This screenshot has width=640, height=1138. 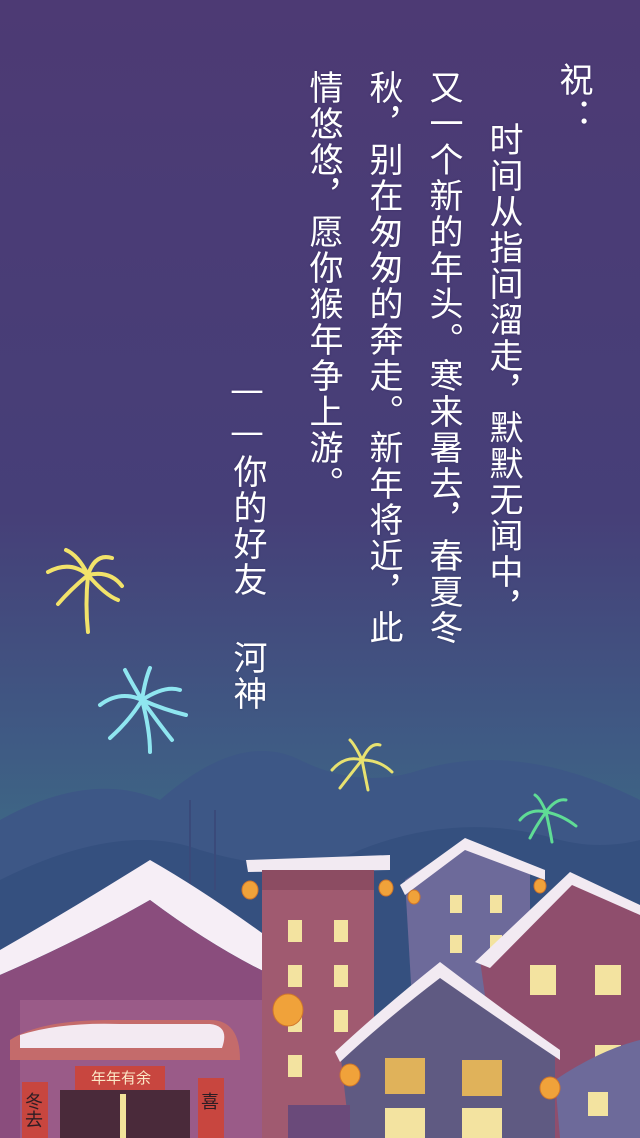 What do you see at coordinates (32, 1110) in the screenshot?
I see `couplet-left: 冬去` at bounding box center [32, 1110].